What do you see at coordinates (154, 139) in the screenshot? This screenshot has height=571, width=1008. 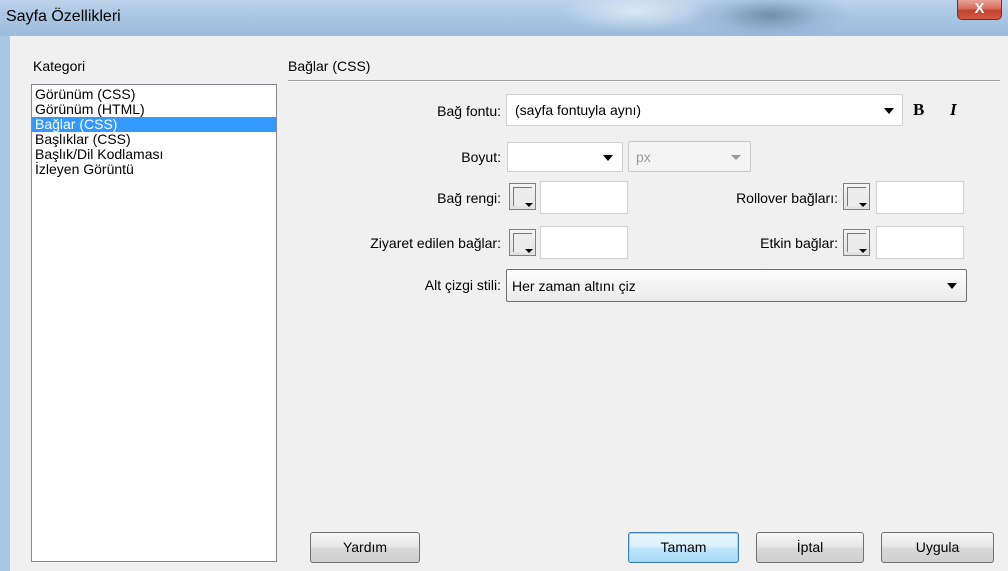 I see `category-item-headings-css: Başlıklar (CSS)` at bounding box center [154, 139].